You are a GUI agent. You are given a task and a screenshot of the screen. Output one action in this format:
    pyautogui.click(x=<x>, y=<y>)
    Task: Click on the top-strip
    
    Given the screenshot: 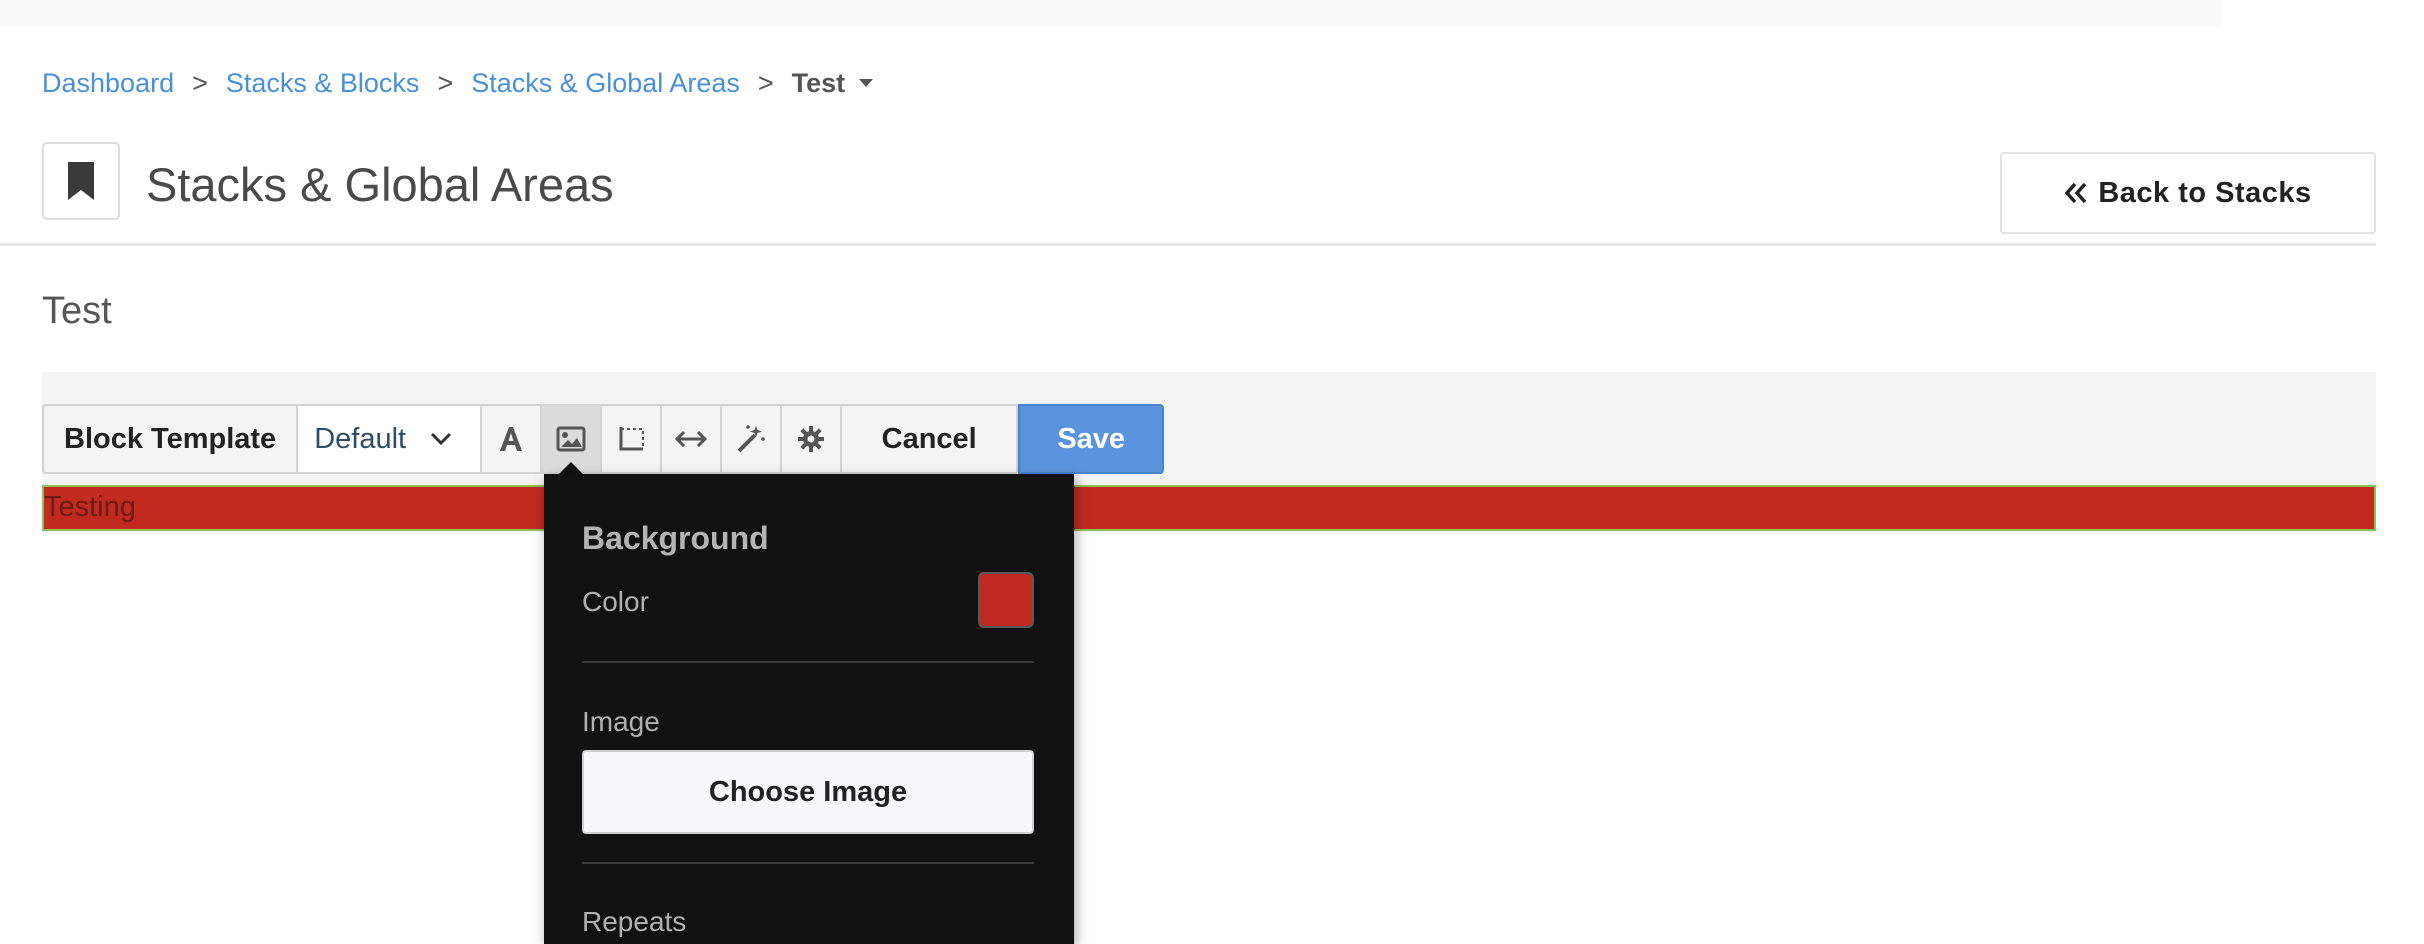 What is the action you would take?
    pyautogui.click(x=1111, y=13)
    